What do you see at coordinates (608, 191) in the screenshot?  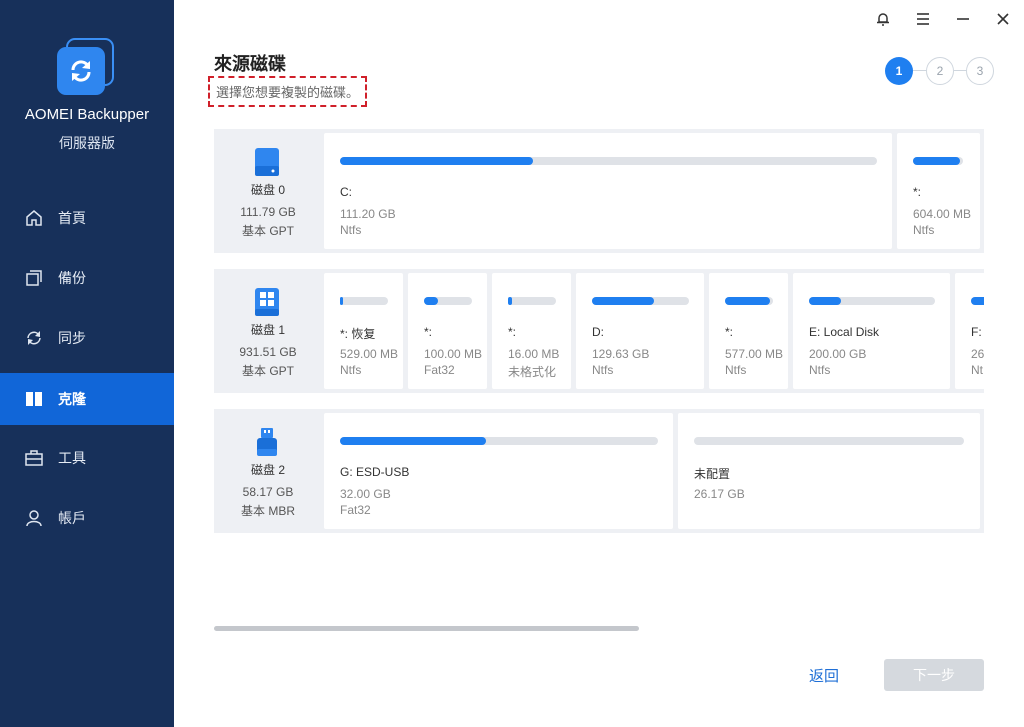 I see `partition-card: C: 111.20 GB Ntfs` at bounding box center [608, 191].